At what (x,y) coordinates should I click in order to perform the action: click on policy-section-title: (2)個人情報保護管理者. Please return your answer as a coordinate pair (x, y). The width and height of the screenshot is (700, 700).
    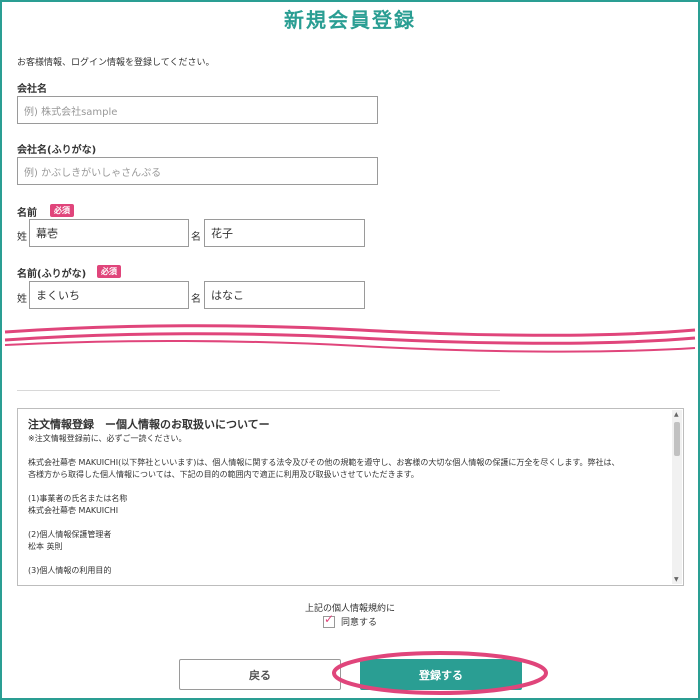
    Looking at the image, I should click on (70, 534).